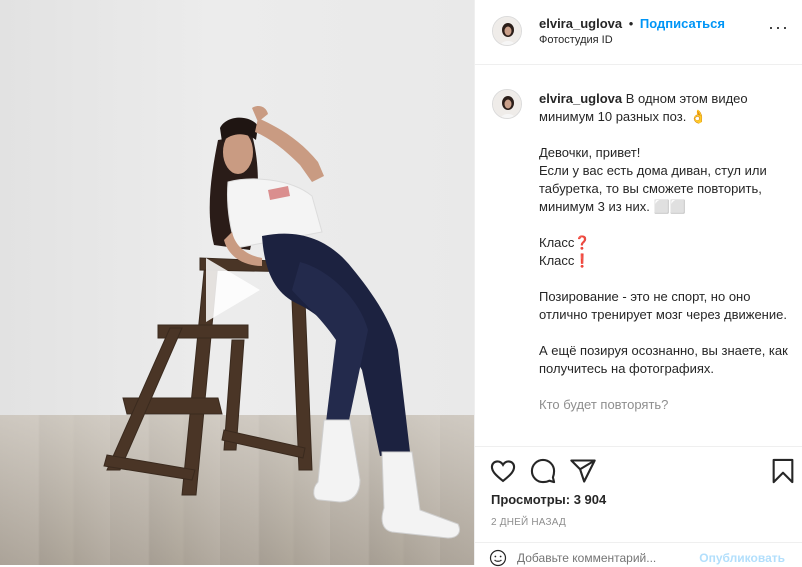 The height and width of the screenshot is (567, 802). What do you see at coordinates (778, 27) in the screenshot?
I see `more-options-icon: ···` at bounding box center [778, 27].